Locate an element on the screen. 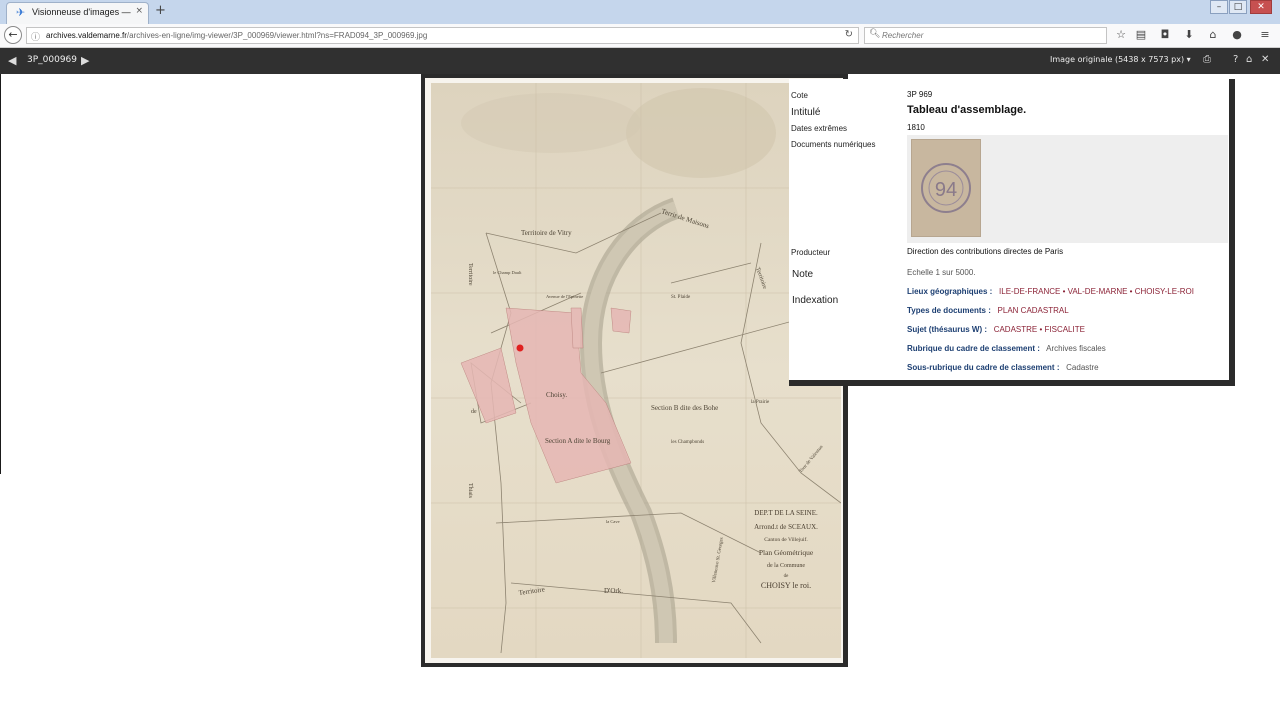 Image resolution: width=1280 pixels, height=720 pixels. viewer-left-border is located at coordinates (0, 274).